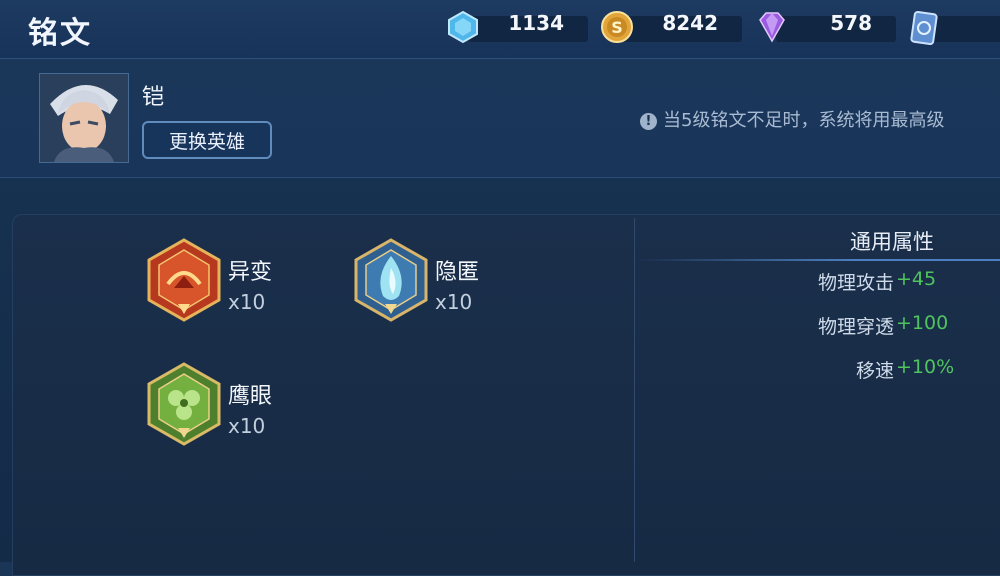  I want to click on attribute-row: 物理攻击 +45, so click(800, 282).